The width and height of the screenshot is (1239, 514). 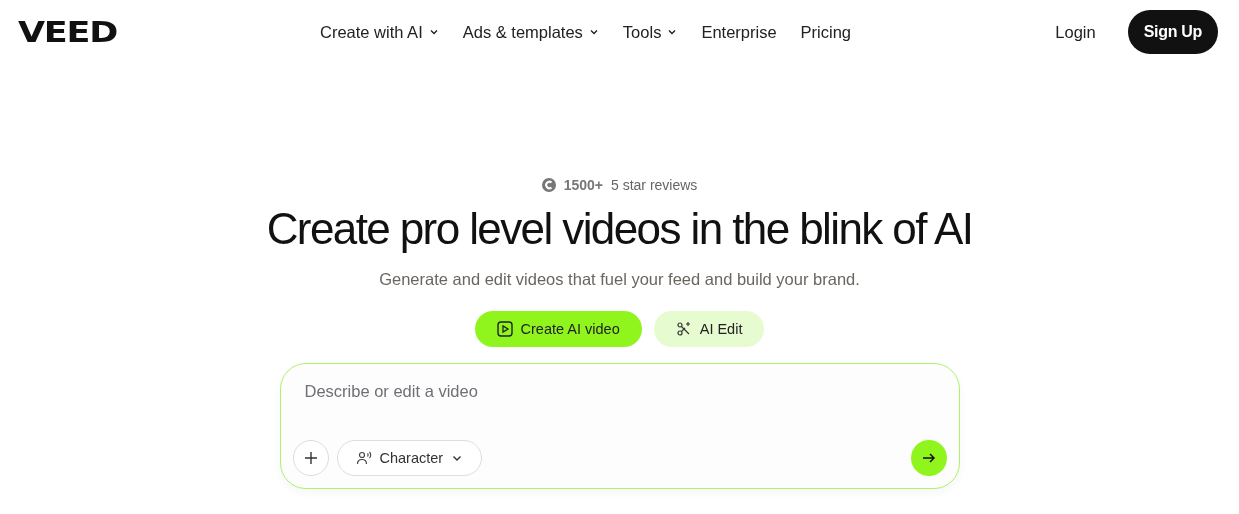 I want to click on add-button, so click(x=310, y=458).